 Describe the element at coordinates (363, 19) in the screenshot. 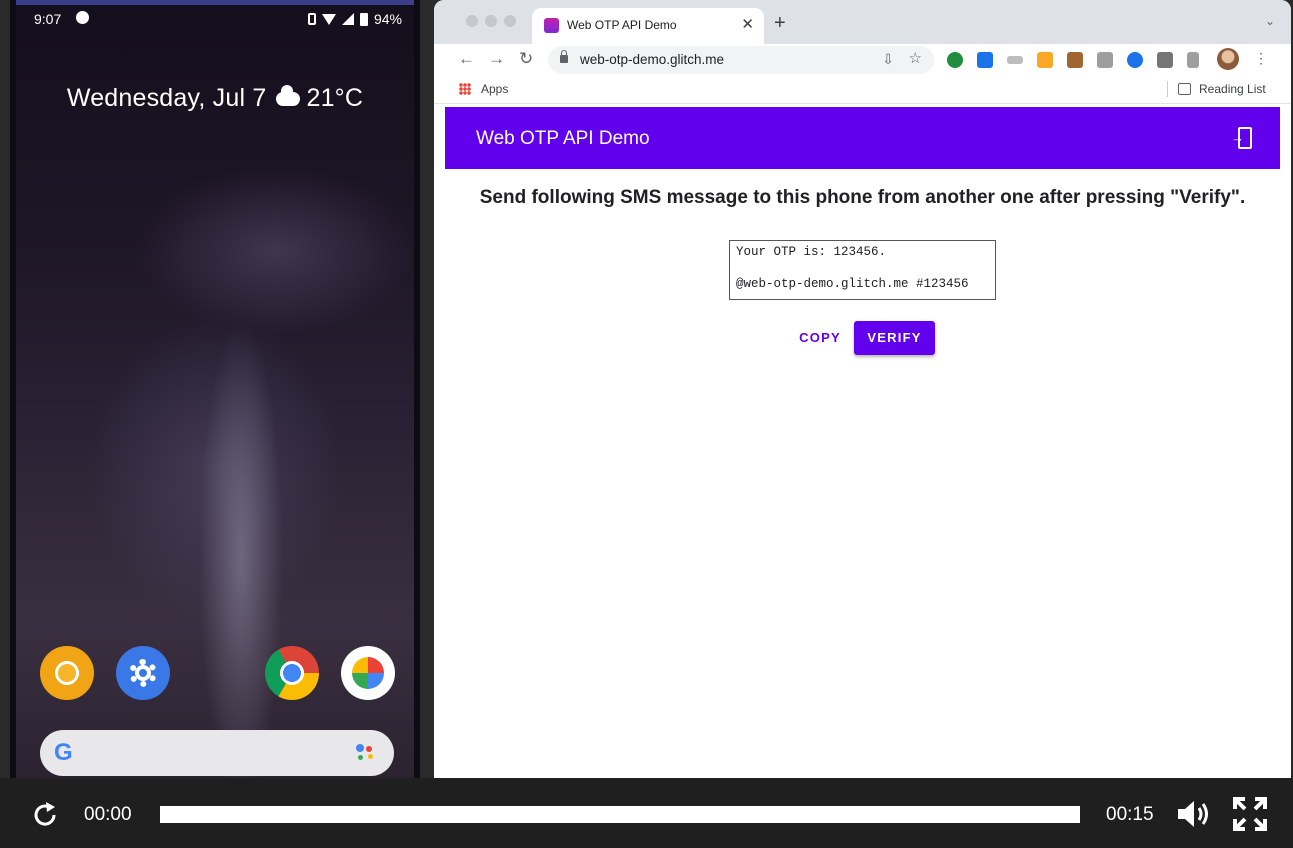

I see `battery-icon` at that location.